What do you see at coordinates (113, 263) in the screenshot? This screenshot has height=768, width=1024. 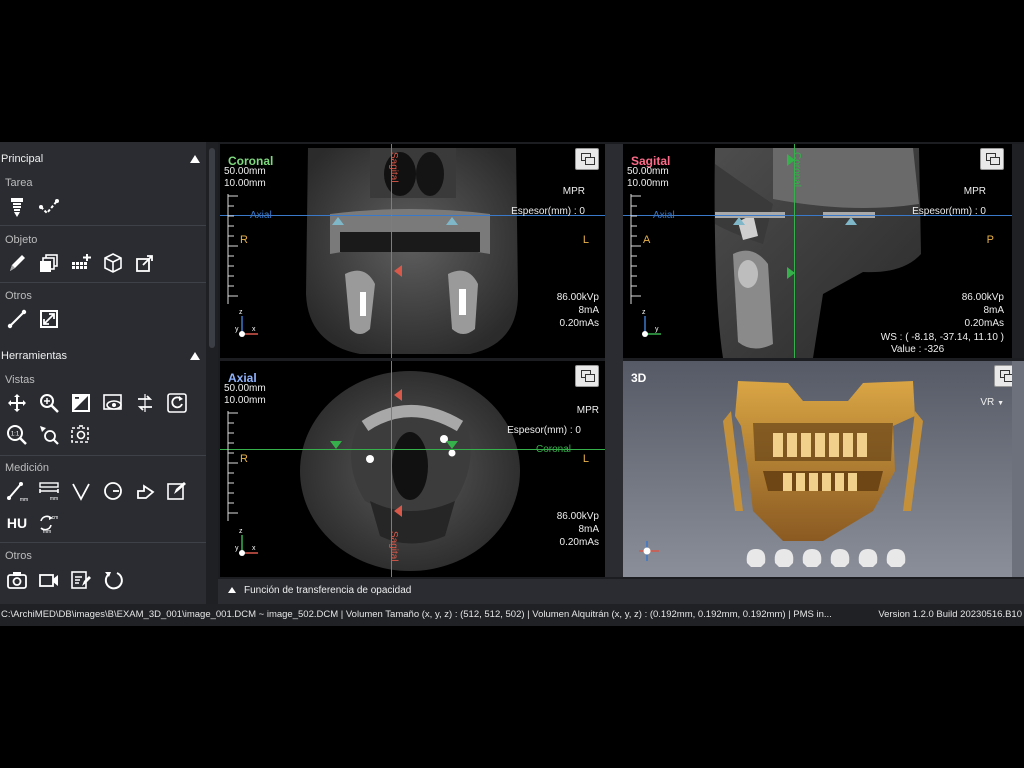 I see `cube-icon` at bounding box center [113, 263].